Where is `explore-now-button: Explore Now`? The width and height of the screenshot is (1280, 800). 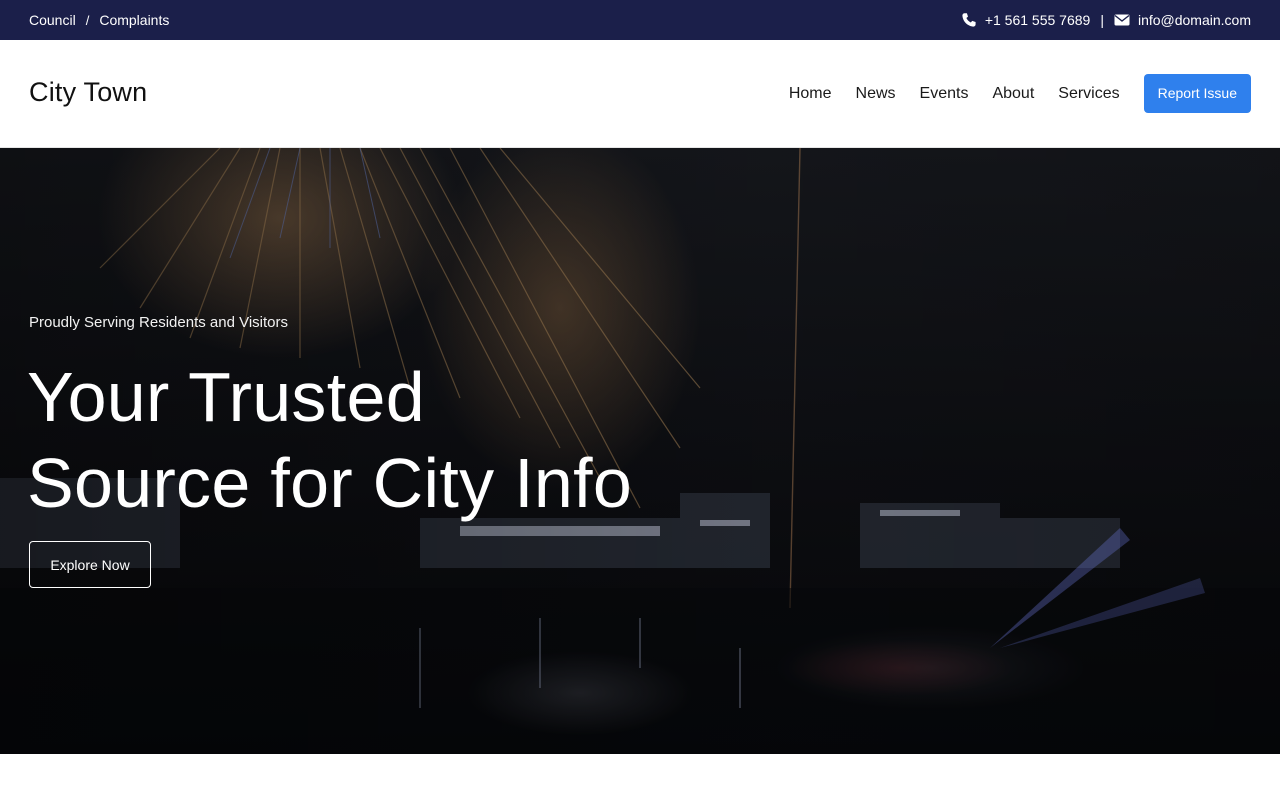
explore-now-button: Explore Now is located at coordinates (90, 564).